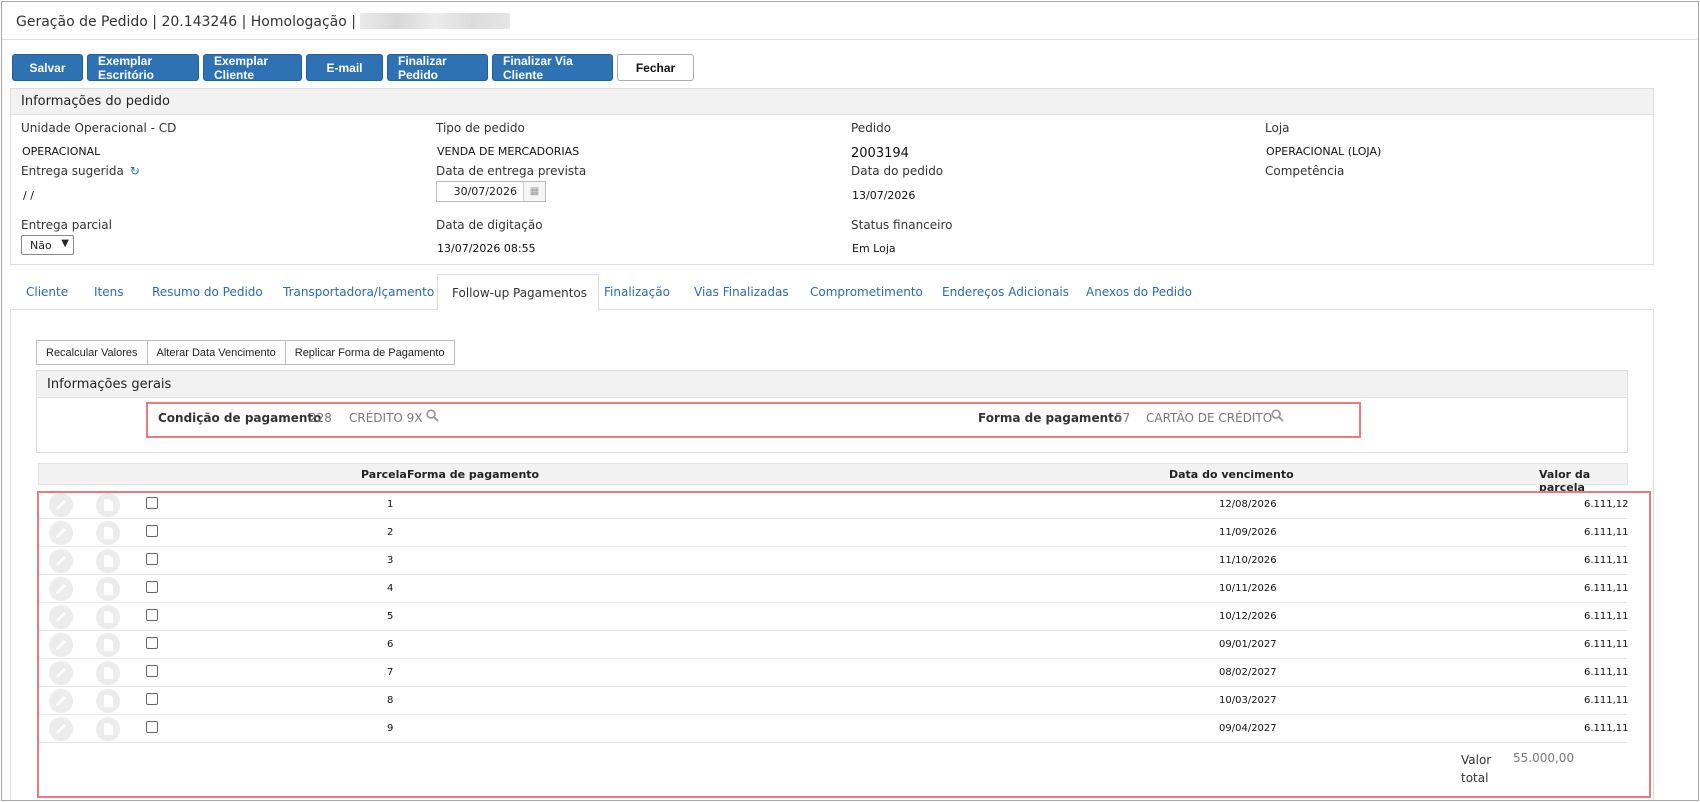 Image resolution: width=1700 pixels, height=802 pixels. What do you see at coordinates (534, 191) in the screenshot?
I see `calendar-icon: ▦` at bounding box center [534, 191].